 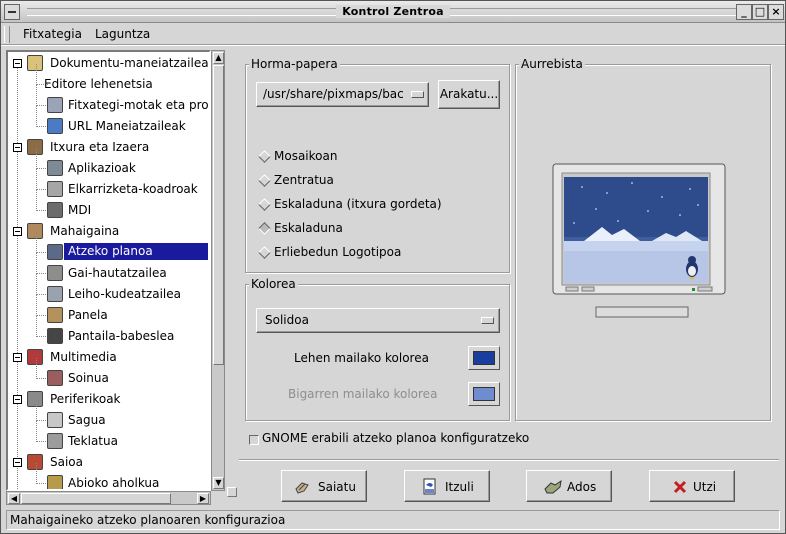 I want to click on tree-group-5: Saioa, so click(x=108, y=462).